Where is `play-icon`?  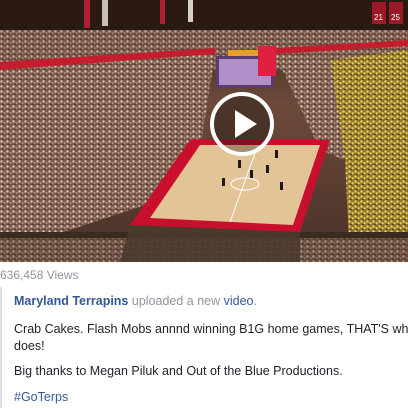 play-icon is located at coordinates (246, 124).